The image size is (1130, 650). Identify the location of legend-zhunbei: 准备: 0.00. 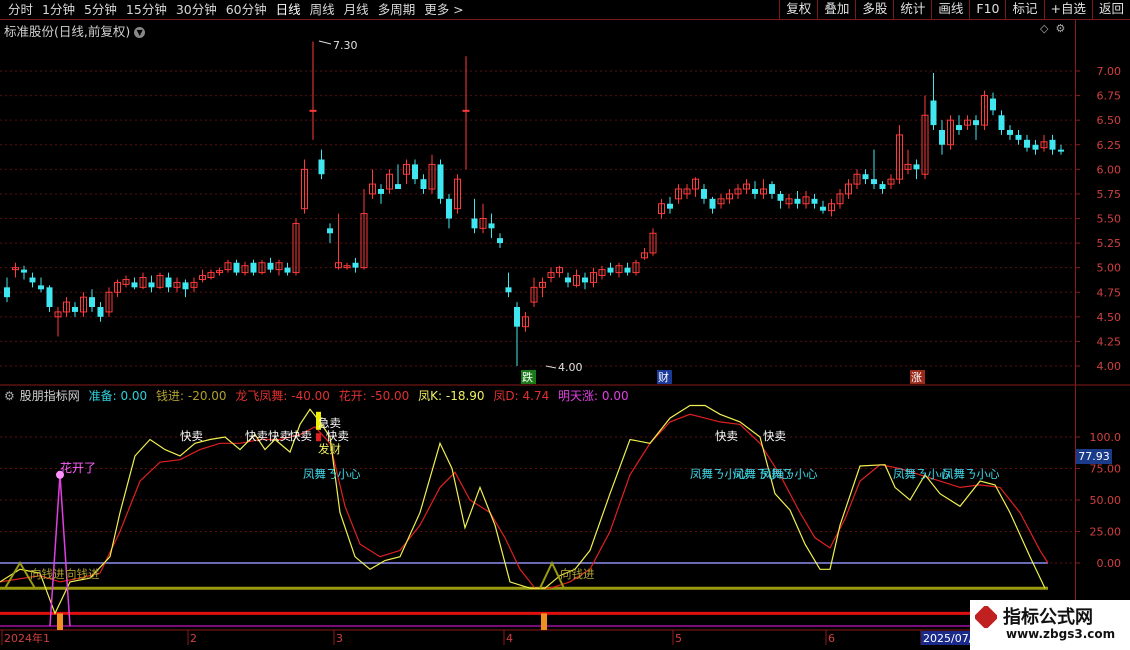
(118, 396).